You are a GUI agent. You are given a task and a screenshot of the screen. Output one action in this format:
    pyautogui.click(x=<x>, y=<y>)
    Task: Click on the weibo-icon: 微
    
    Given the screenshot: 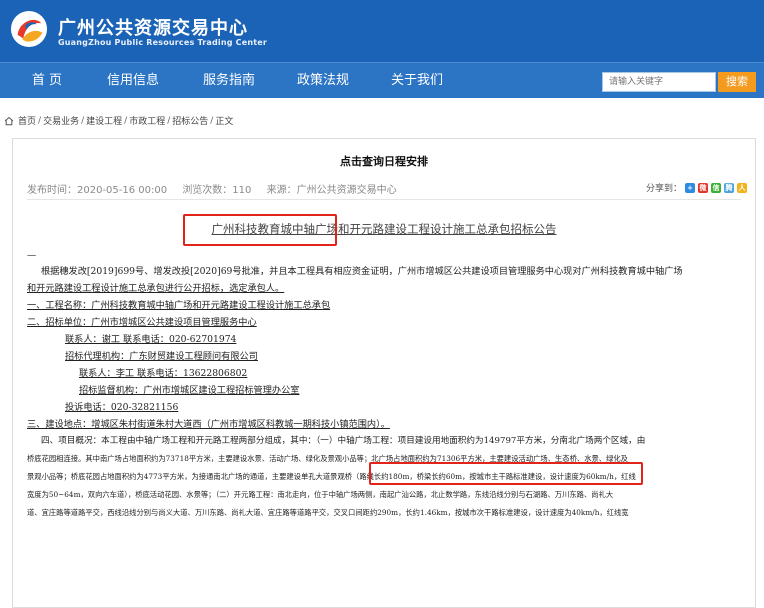 What is the action you would take?
    pyautogui.click(x=703, y=187)
    